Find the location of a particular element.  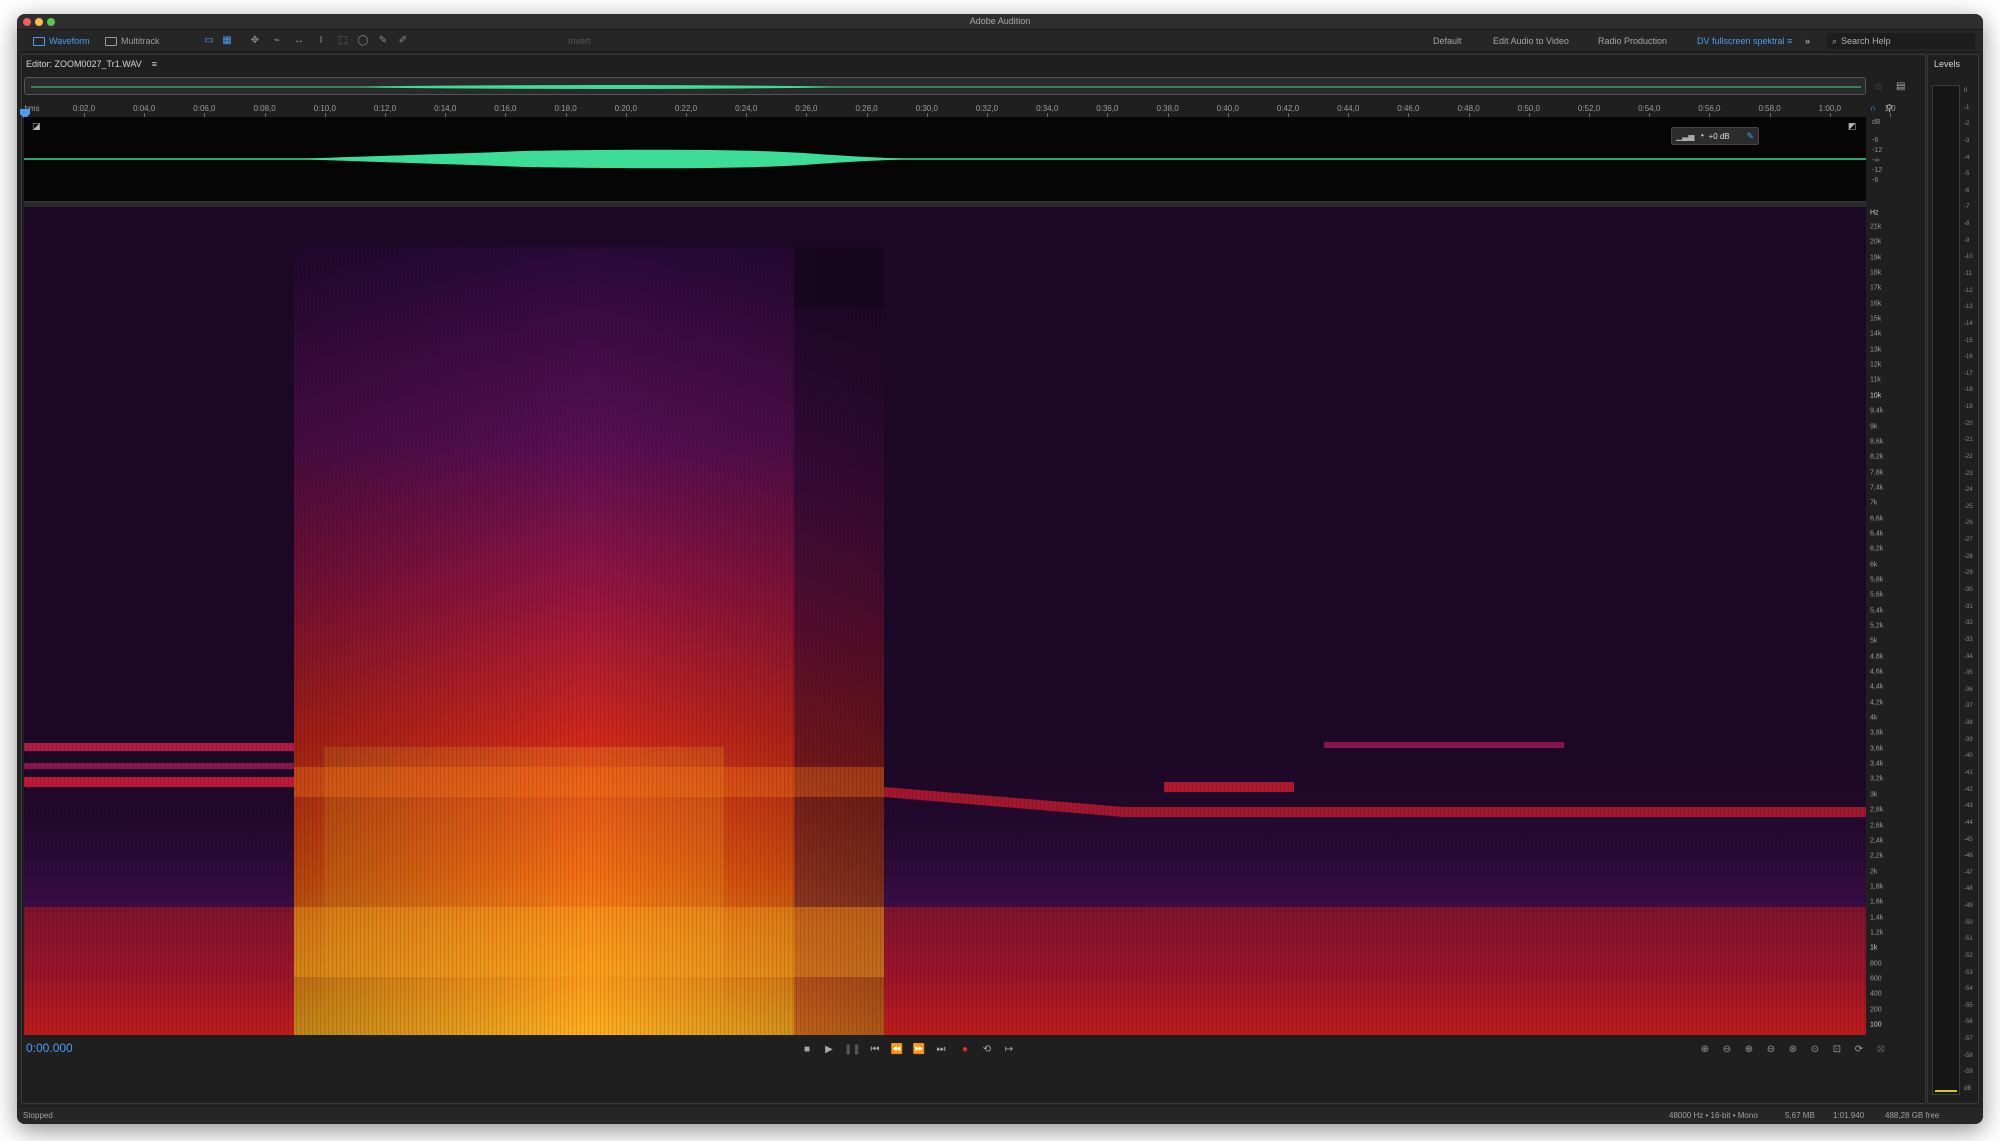

zoom-in-amplitude-icon: ⊕ is located at coordinates (1705, 1050).